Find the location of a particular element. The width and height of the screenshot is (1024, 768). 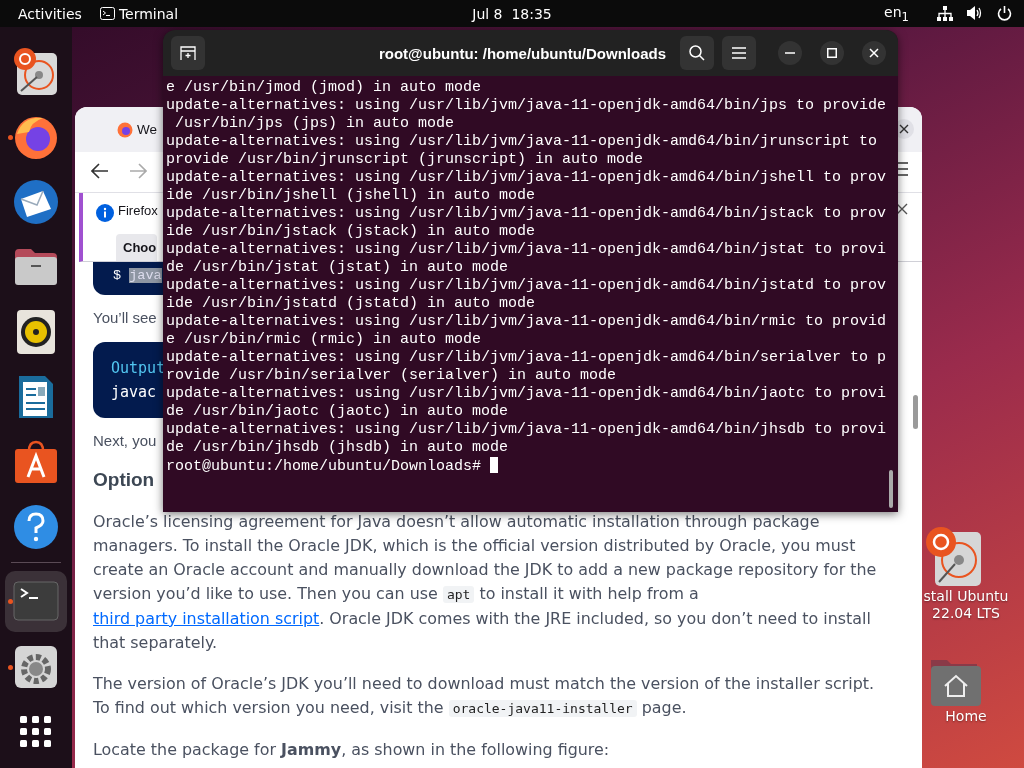

terminal-line: update-alternatives: using /usr/lib/jvm/java-11-openjdk-amd64/bin/jps to provide is located at coordinates (526, 105).